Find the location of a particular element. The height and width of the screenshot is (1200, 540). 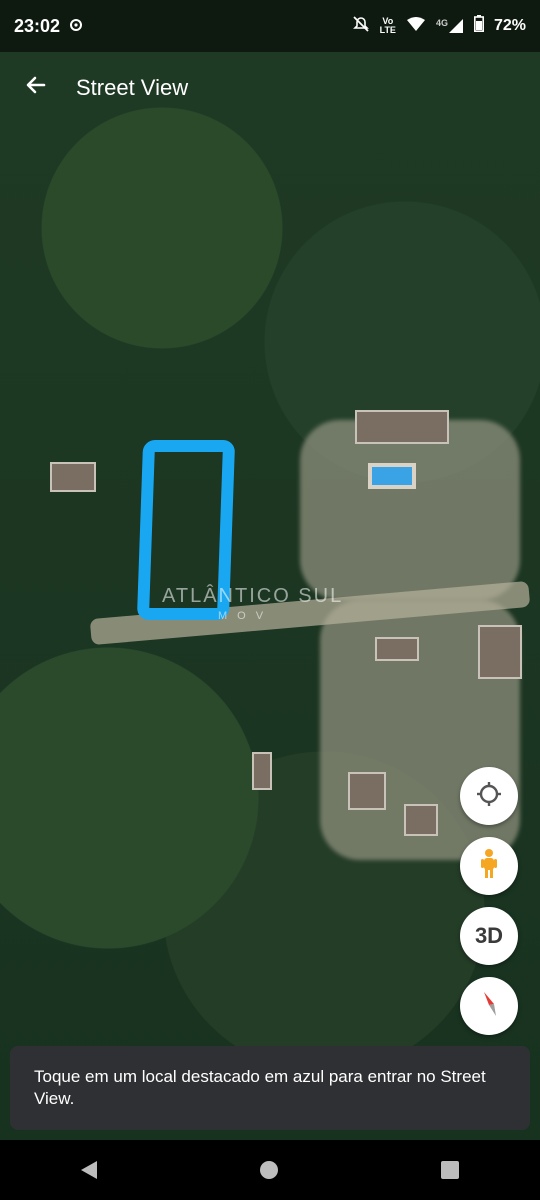

battery-icon is located at coordinates (478, 26).